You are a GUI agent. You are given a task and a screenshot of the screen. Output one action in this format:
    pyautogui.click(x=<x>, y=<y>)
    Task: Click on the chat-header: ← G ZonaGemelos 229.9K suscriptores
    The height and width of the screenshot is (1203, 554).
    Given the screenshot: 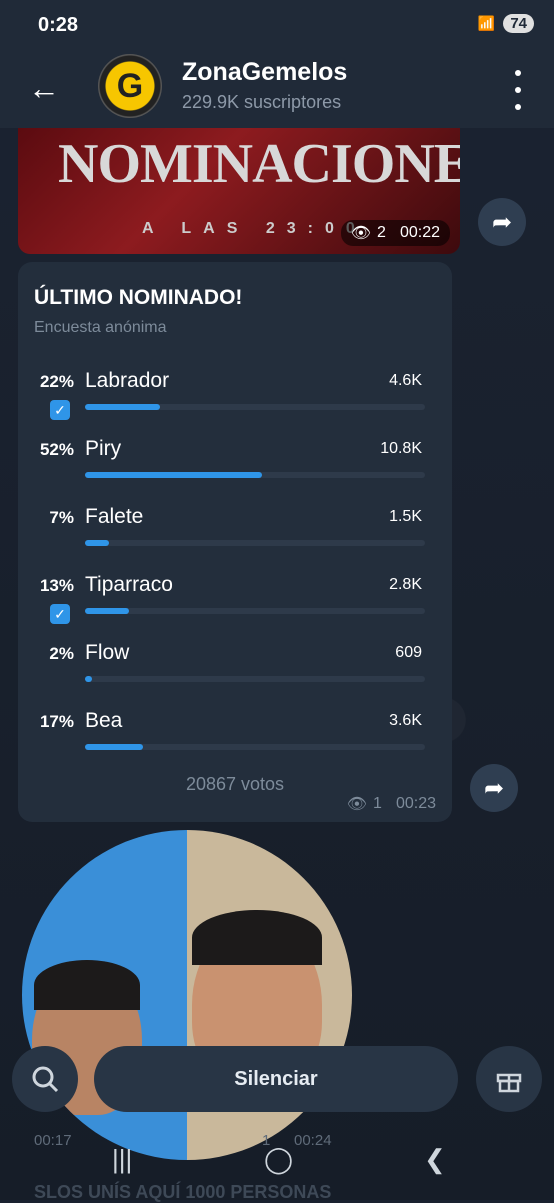 What is the action you would take?
    pyautogui.click(x=277, y=90)
    